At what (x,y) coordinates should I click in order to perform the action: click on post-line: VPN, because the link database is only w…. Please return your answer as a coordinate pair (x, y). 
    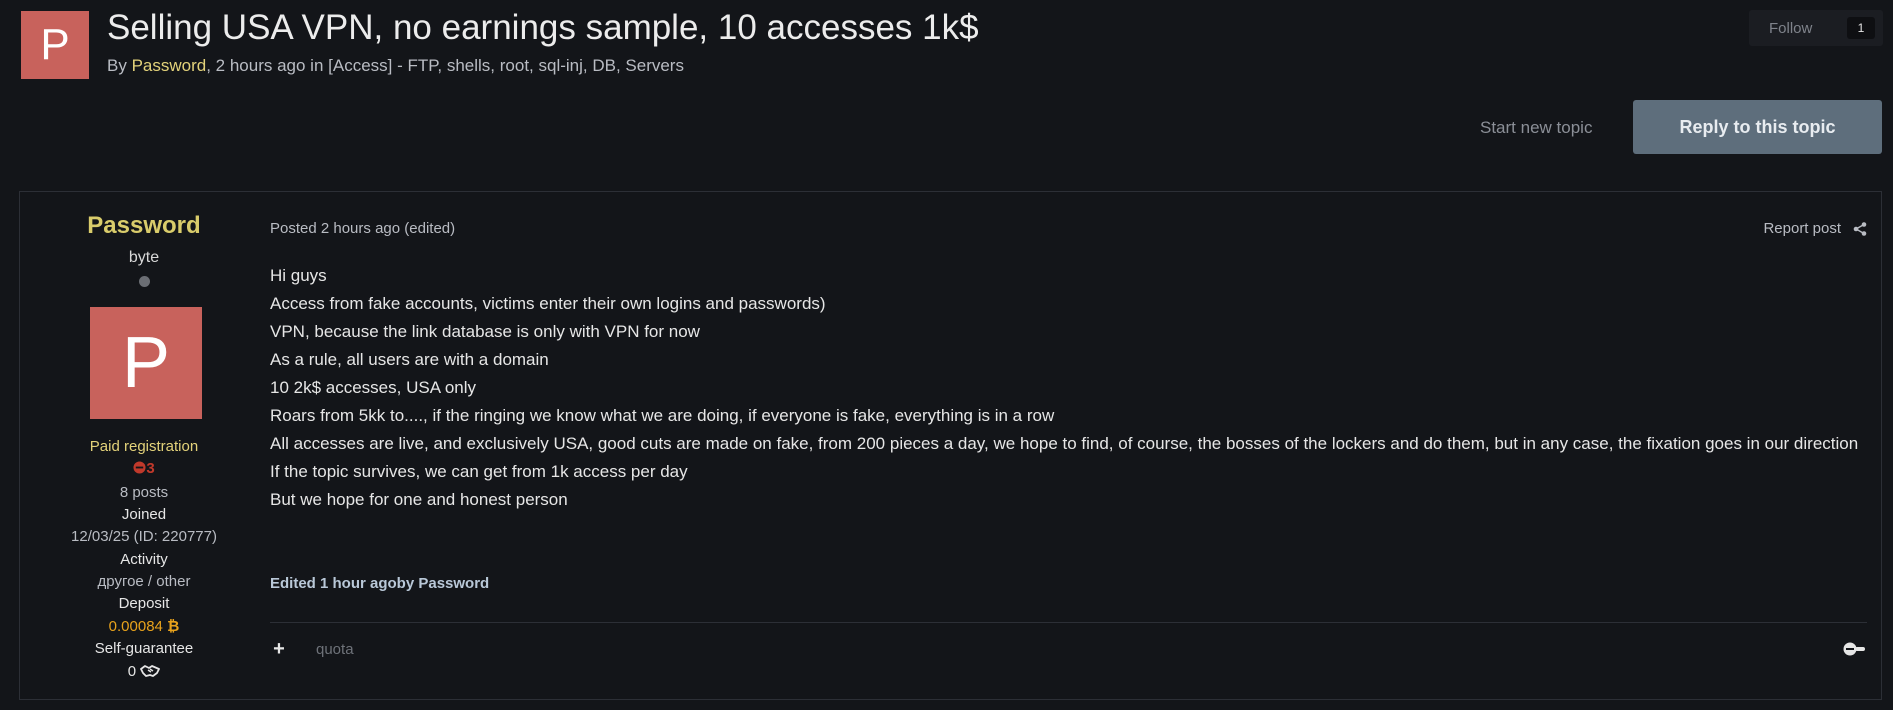
    Looking at the image, I should click on (485, 331).